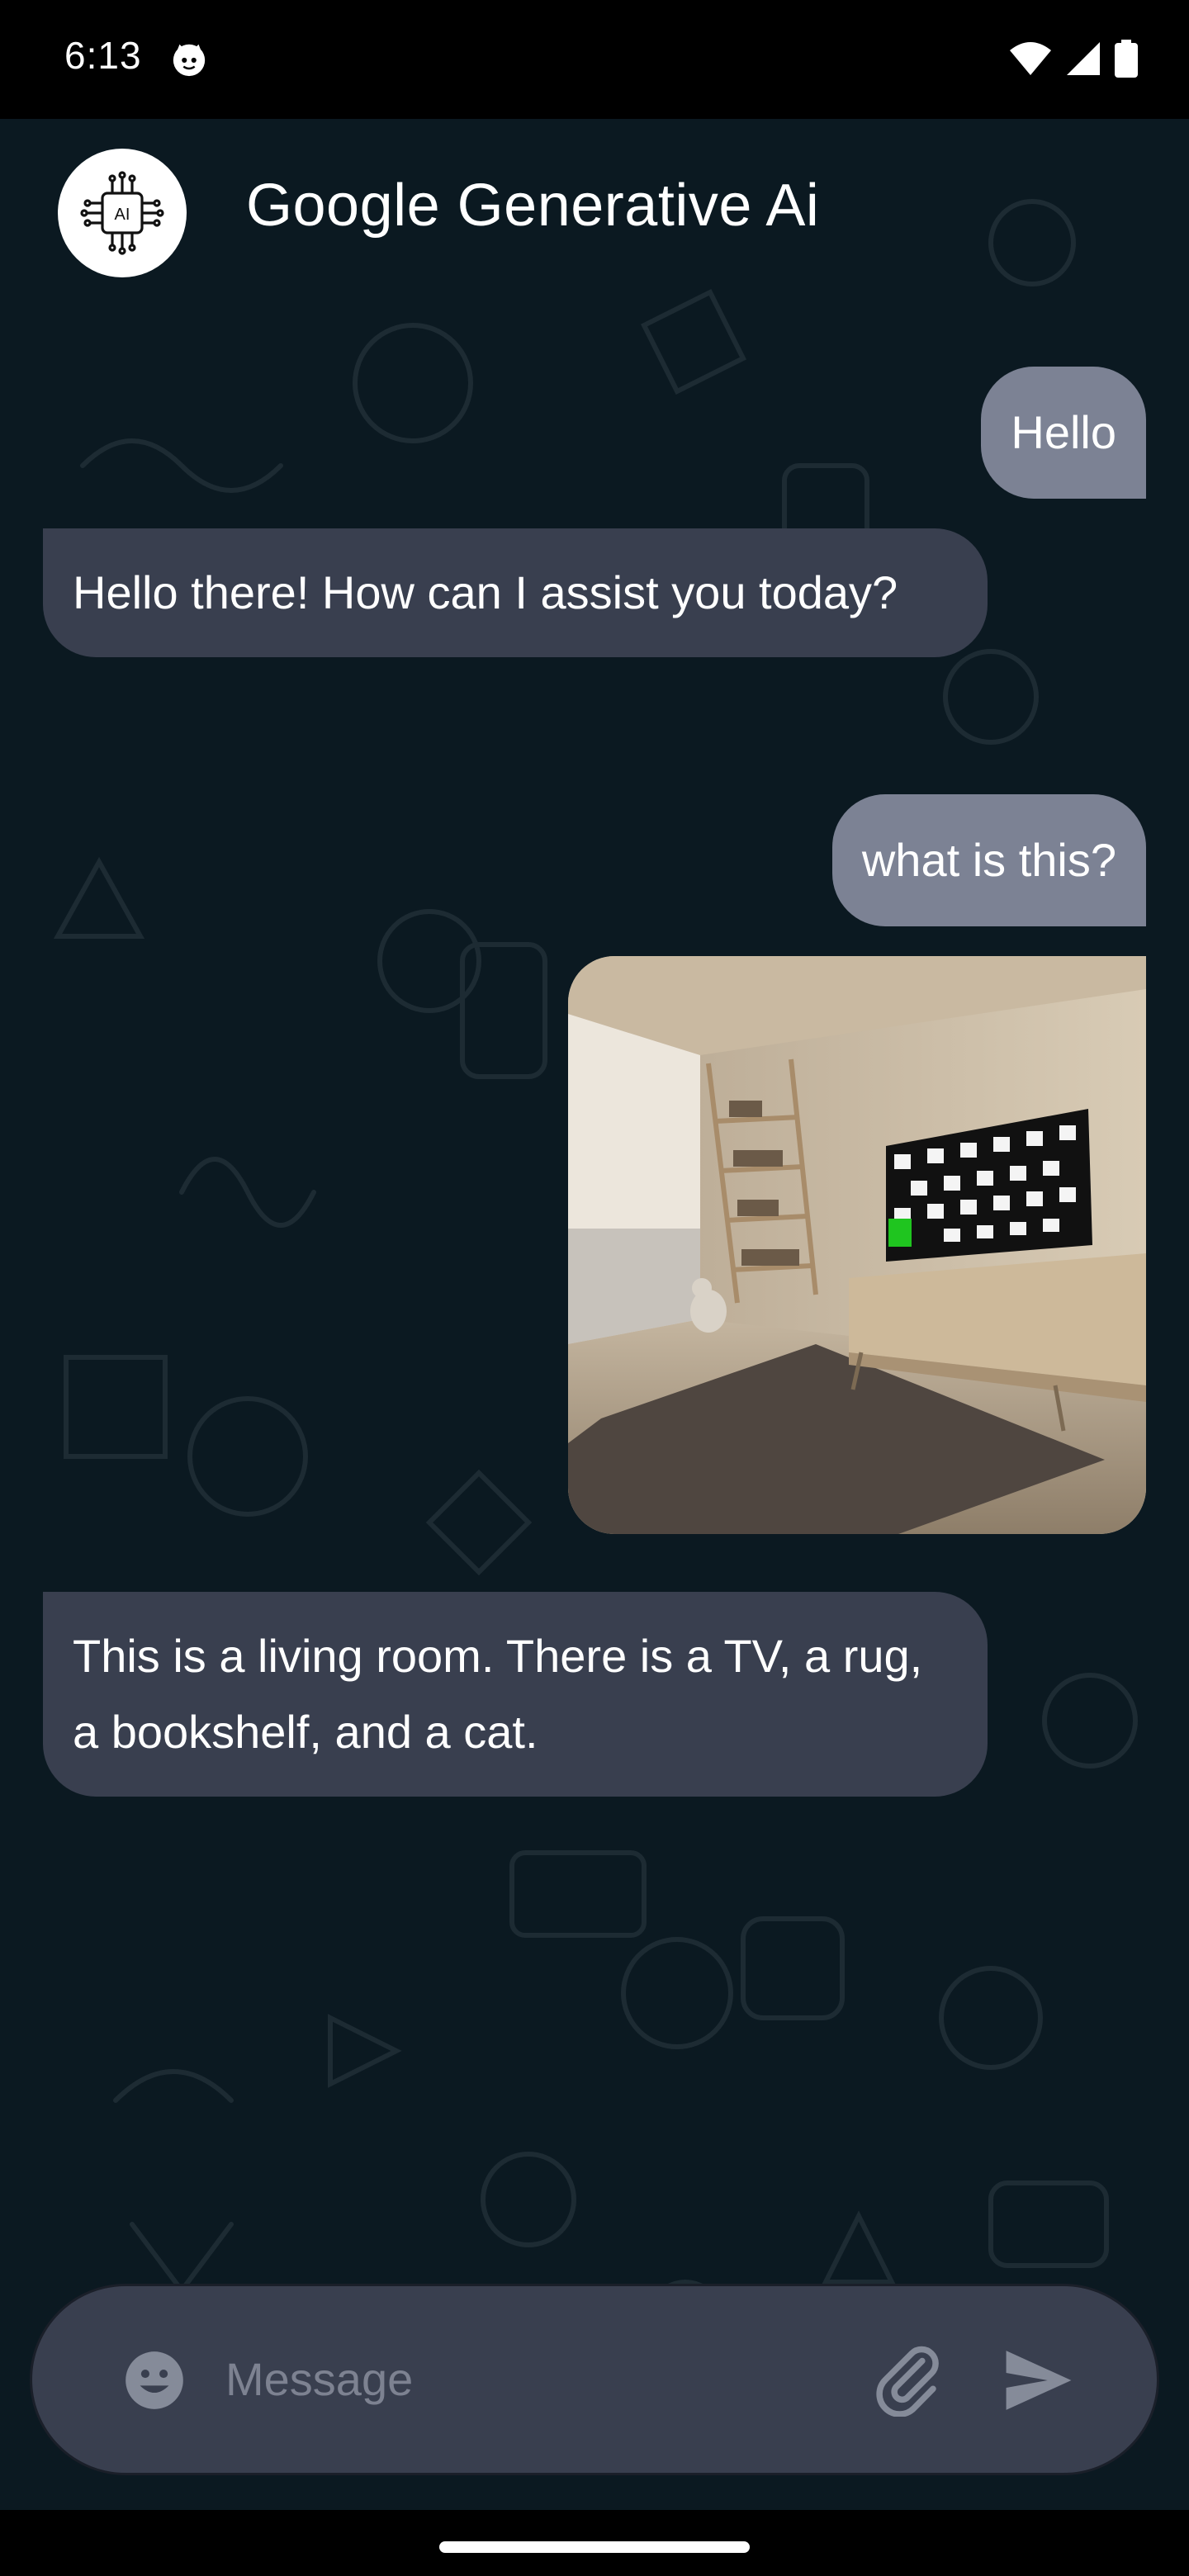 Image resolution: width=1189 pixels, height=2576 pixels. Describe the element at coordinates (485, 592) in the screenshot. I see `message-text: Hello there! How can I assist you today?` at that location.